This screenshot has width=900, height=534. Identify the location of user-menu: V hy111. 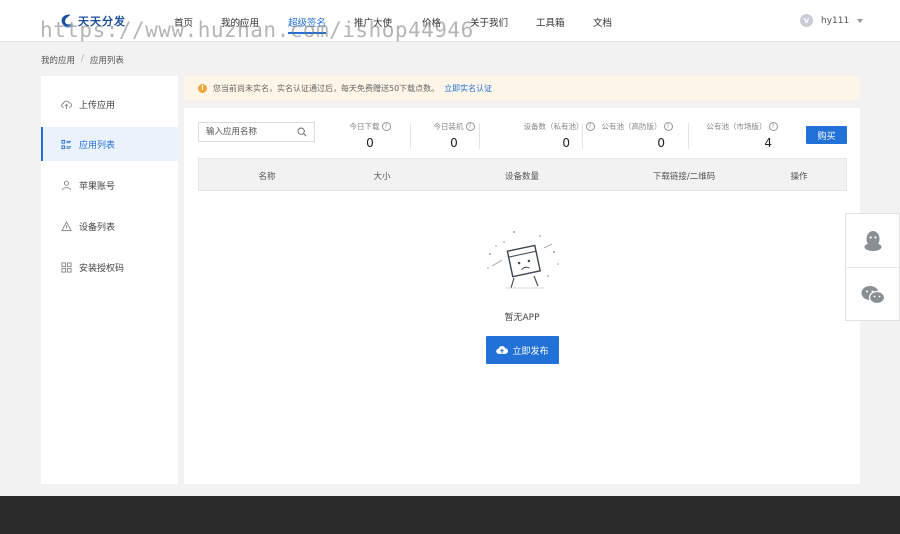
(832, 20).